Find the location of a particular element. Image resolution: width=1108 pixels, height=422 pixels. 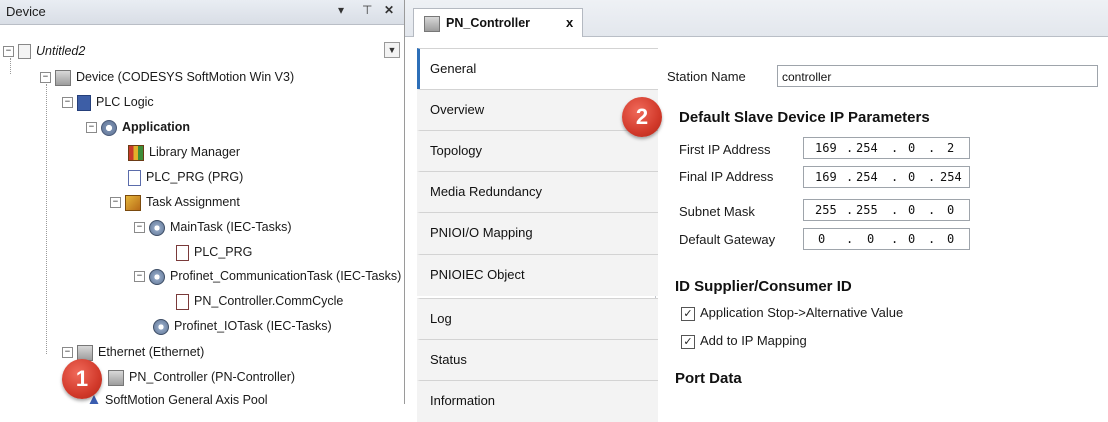

tree-item-maintask-call: PLC_PRG is located at coordinates (214, 252).